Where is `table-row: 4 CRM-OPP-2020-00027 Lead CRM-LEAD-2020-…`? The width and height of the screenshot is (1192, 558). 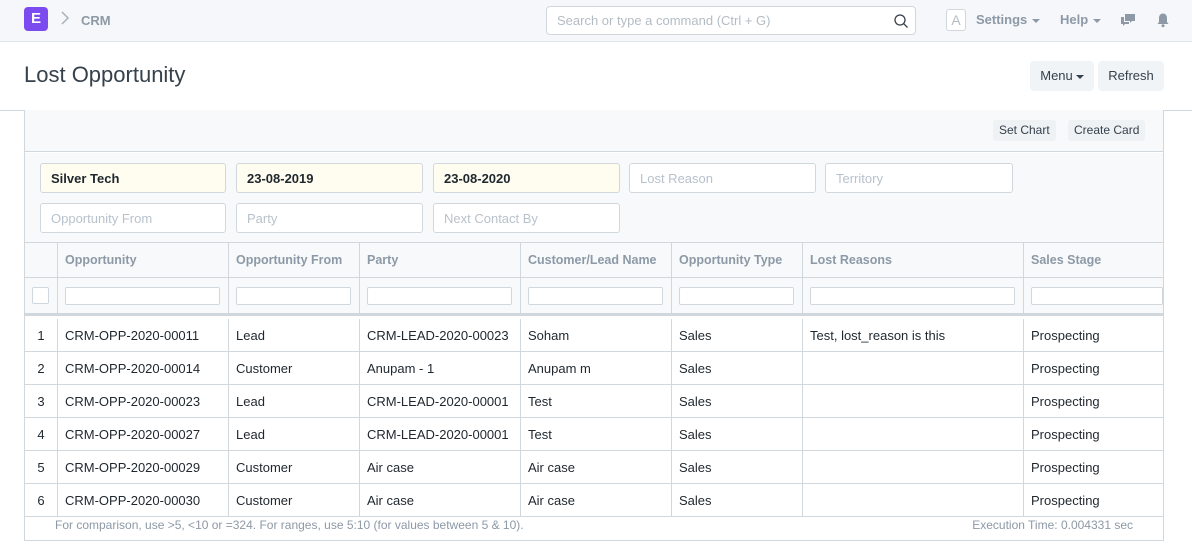
table-row: 4 CRM-OPP-2020-00027 Lead CRM-LEAD-2020-… is located at coordinates (594, 434).